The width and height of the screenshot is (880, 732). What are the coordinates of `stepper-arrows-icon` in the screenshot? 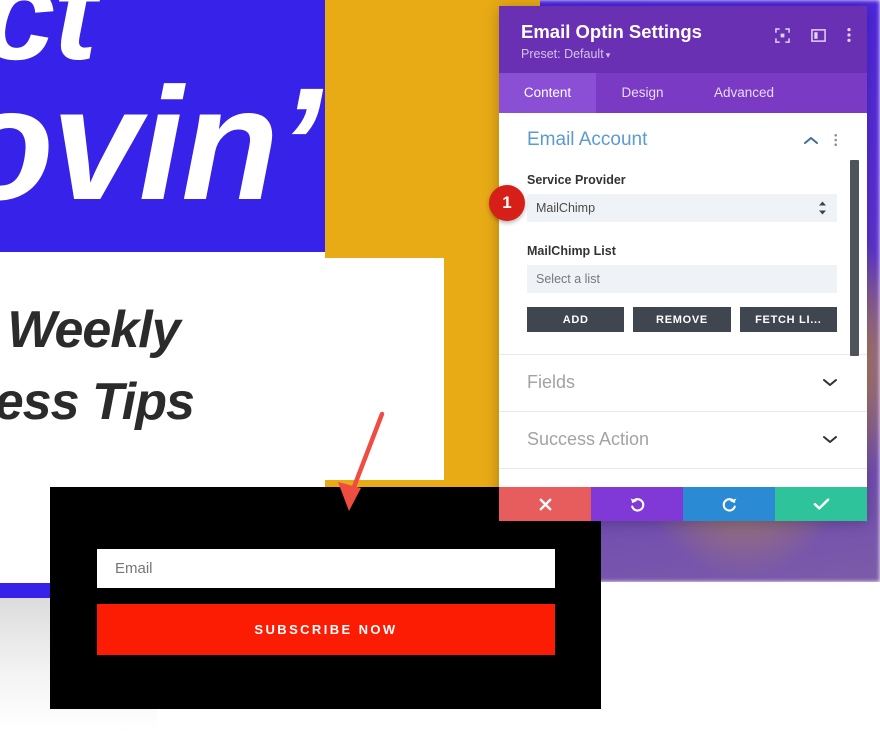 It's located at (822, 208).